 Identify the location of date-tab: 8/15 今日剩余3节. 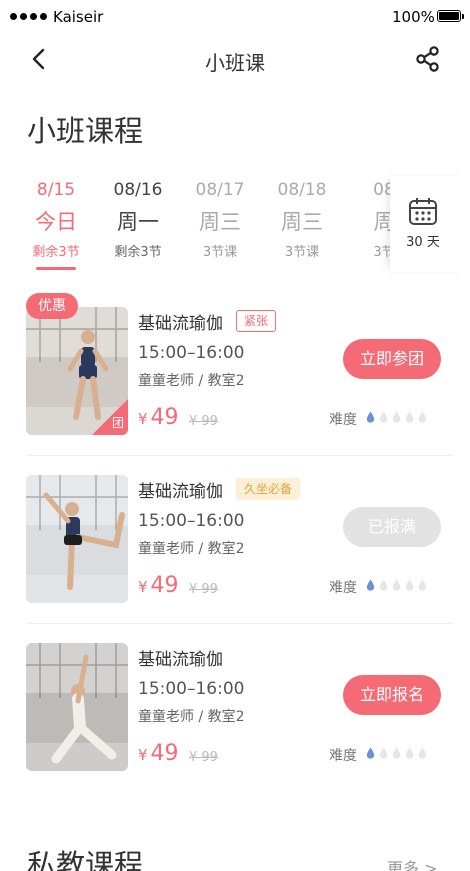
(56, 223).